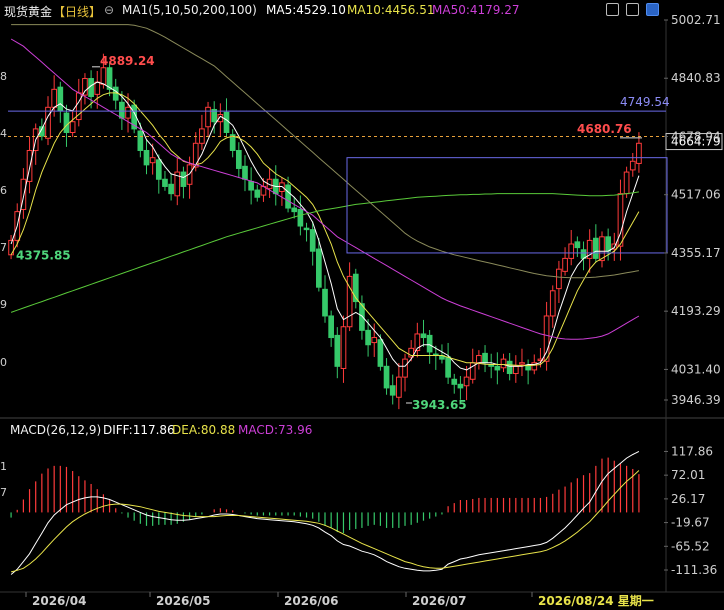 The height and width of the screenshot is (610, 724). I want to click on left-tick-fragment: 4, so click(3, 133).